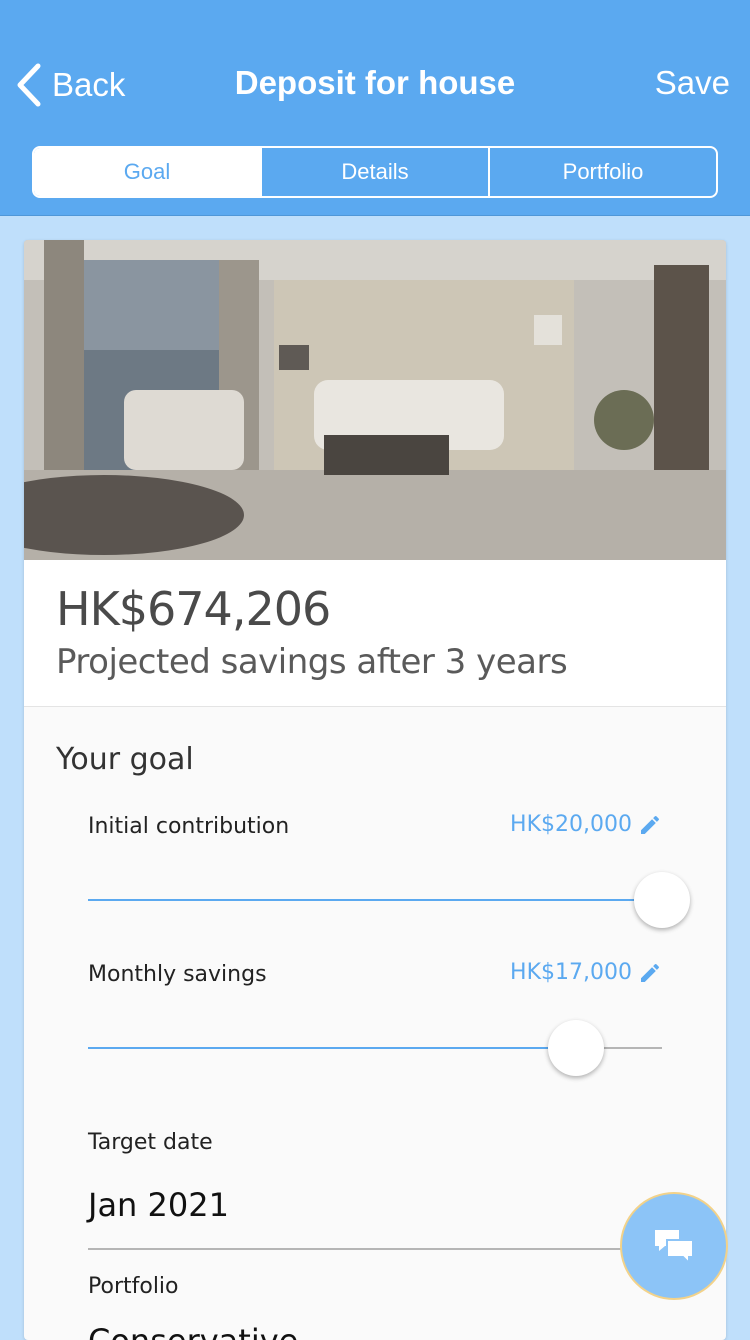 The image size is (750, 1340). I want to click on portfolio-label: Portfolio, so click(133, 1286).